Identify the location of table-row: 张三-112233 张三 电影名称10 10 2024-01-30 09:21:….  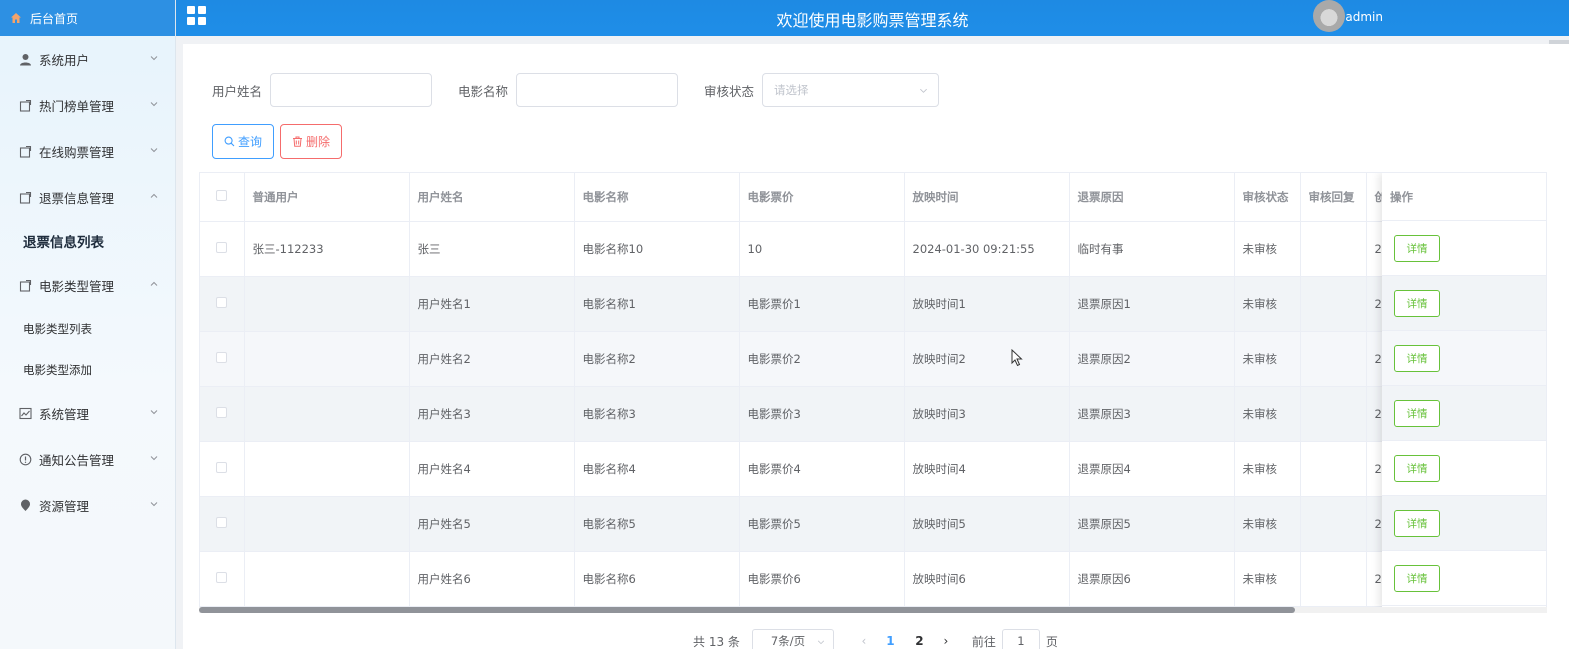
(873, 249).